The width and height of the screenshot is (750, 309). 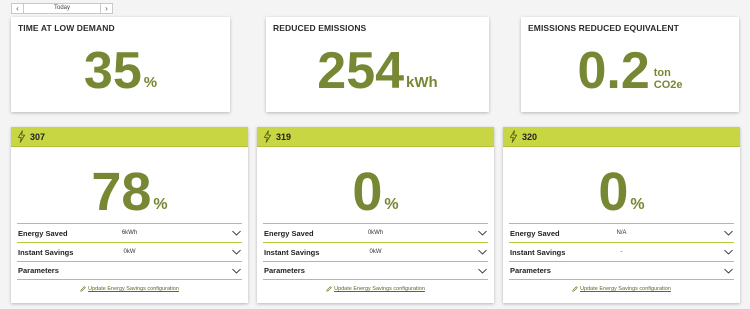 I want to click on row-energy-saved: Energy Saved 6kWh, so click(x=129, y=232).